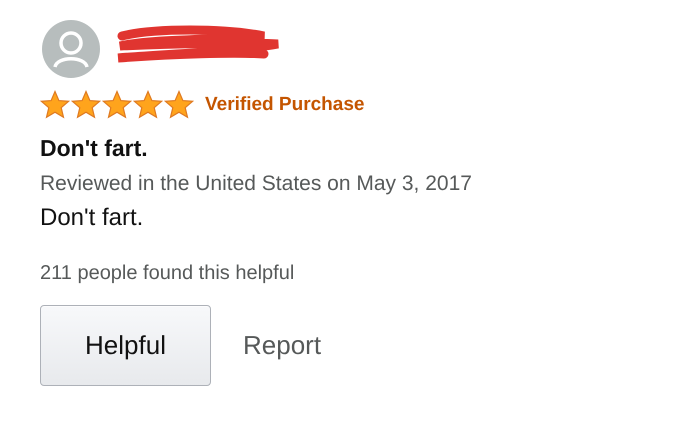 The width and height of the screenshot is (700, 444). Describe the element at coordinates (256, 184) in the screenshot. I see `review-date: Reviewed in the United States on May 3, 2017` at that location.